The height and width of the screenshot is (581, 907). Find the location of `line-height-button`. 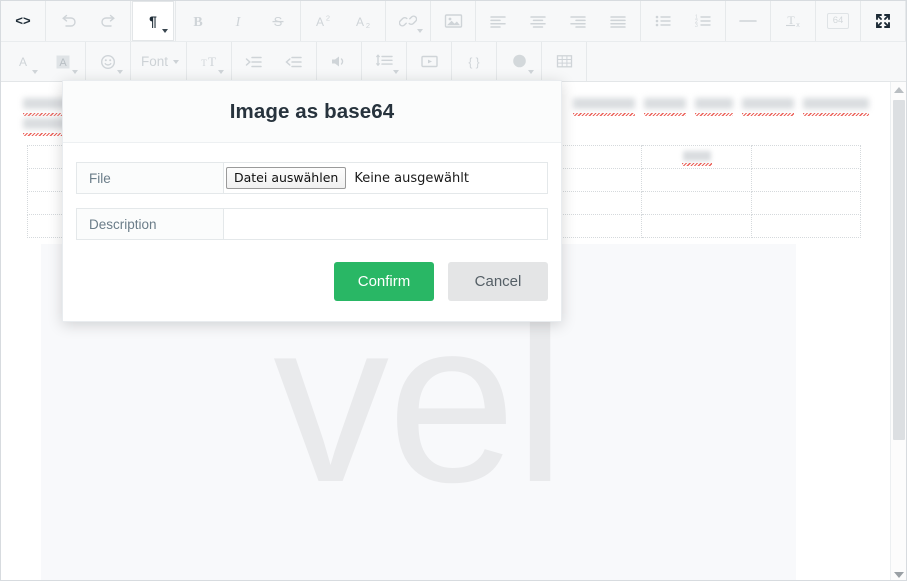

line-height-button is located at coordinates (384, 62).